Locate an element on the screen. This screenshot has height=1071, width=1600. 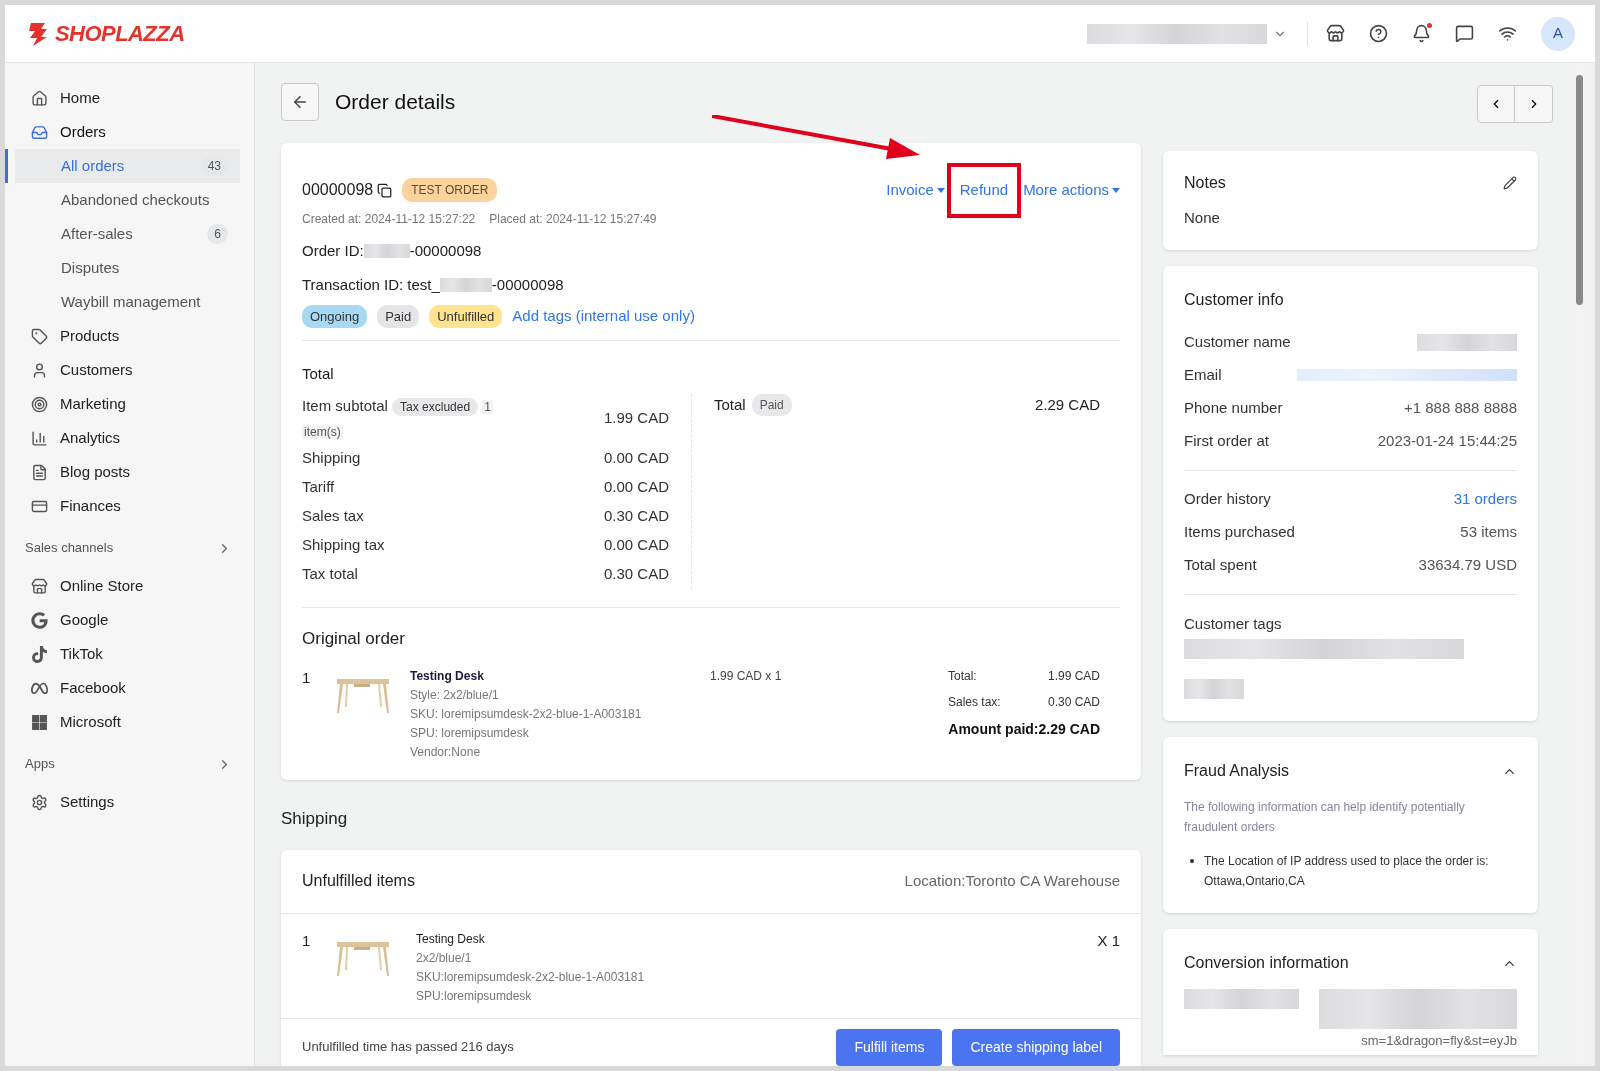
product-detail: SKU:loremipsumdesk-2x2-blue-1-A003181 is located at coordinates (530, 977).